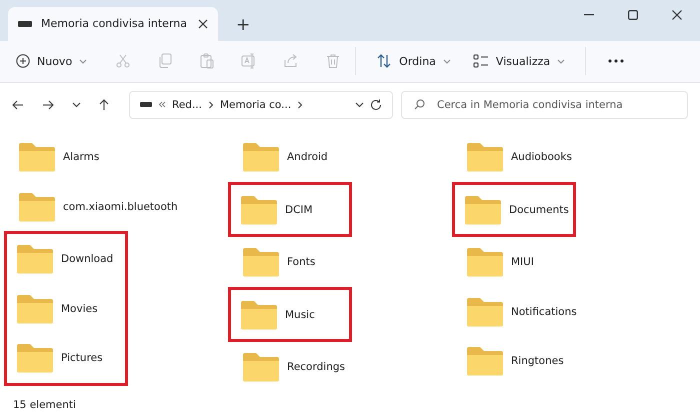  Describe the element at coordinates (677, 15) in the screenshot. I see `close-icon` at that location.